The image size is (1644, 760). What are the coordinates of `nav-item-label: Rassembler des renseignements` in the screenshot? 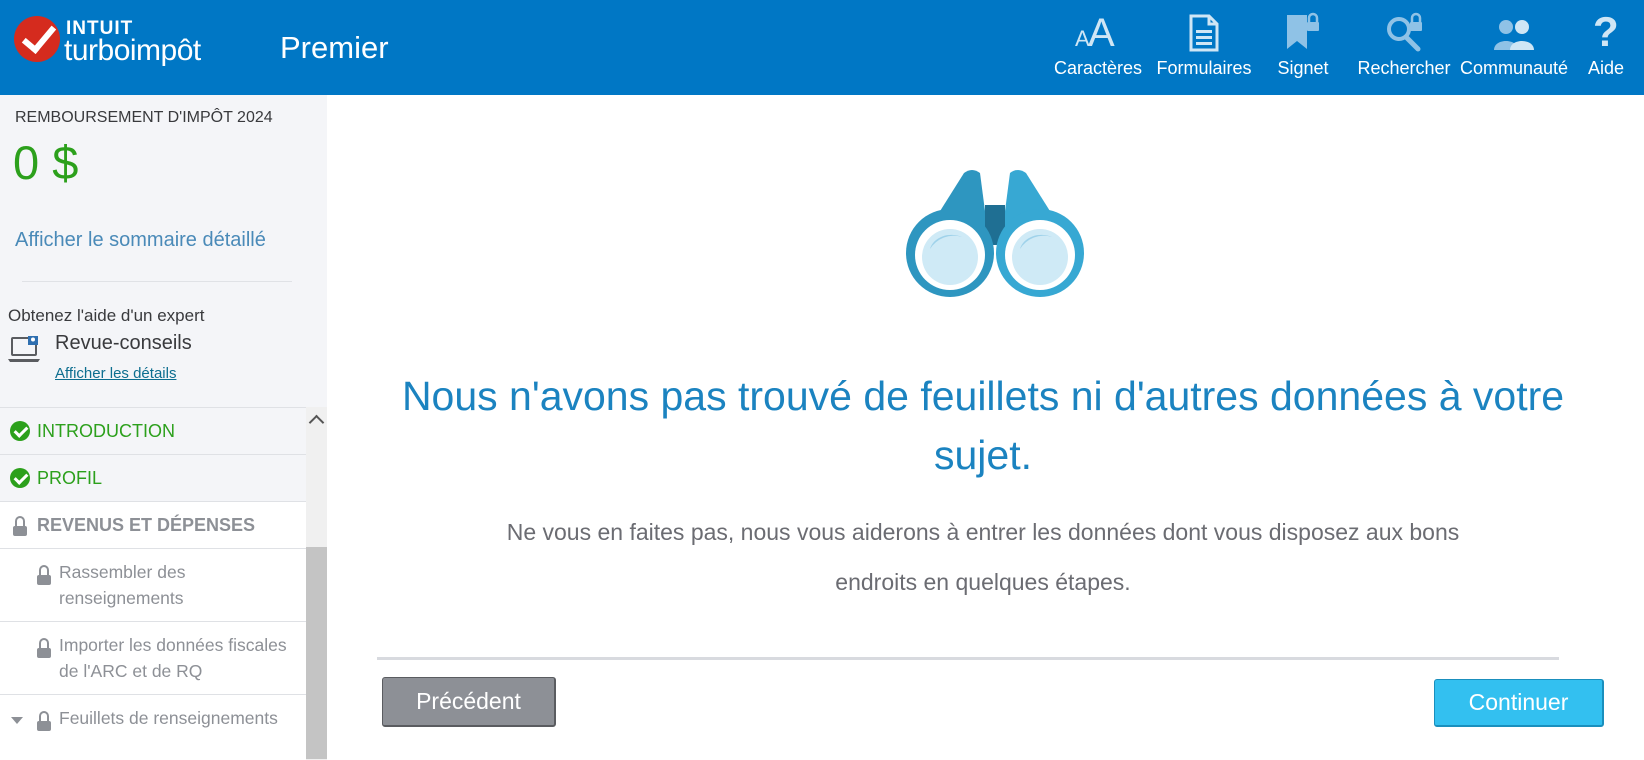 It's located at (122, 585).